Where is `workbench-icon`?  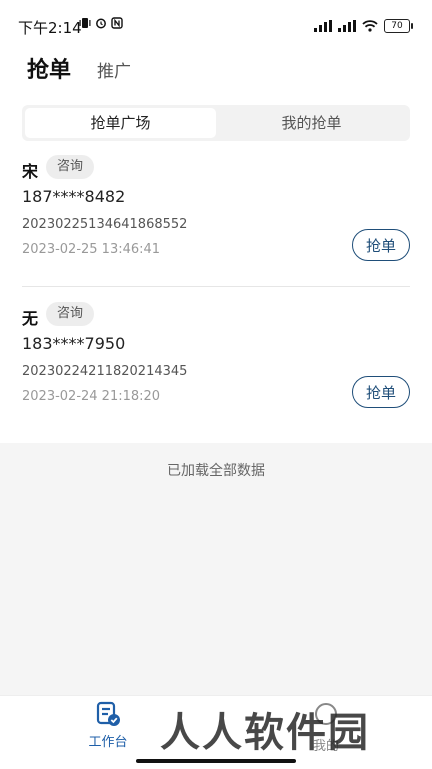
workbench-icon is located at coordinates (108, 713).